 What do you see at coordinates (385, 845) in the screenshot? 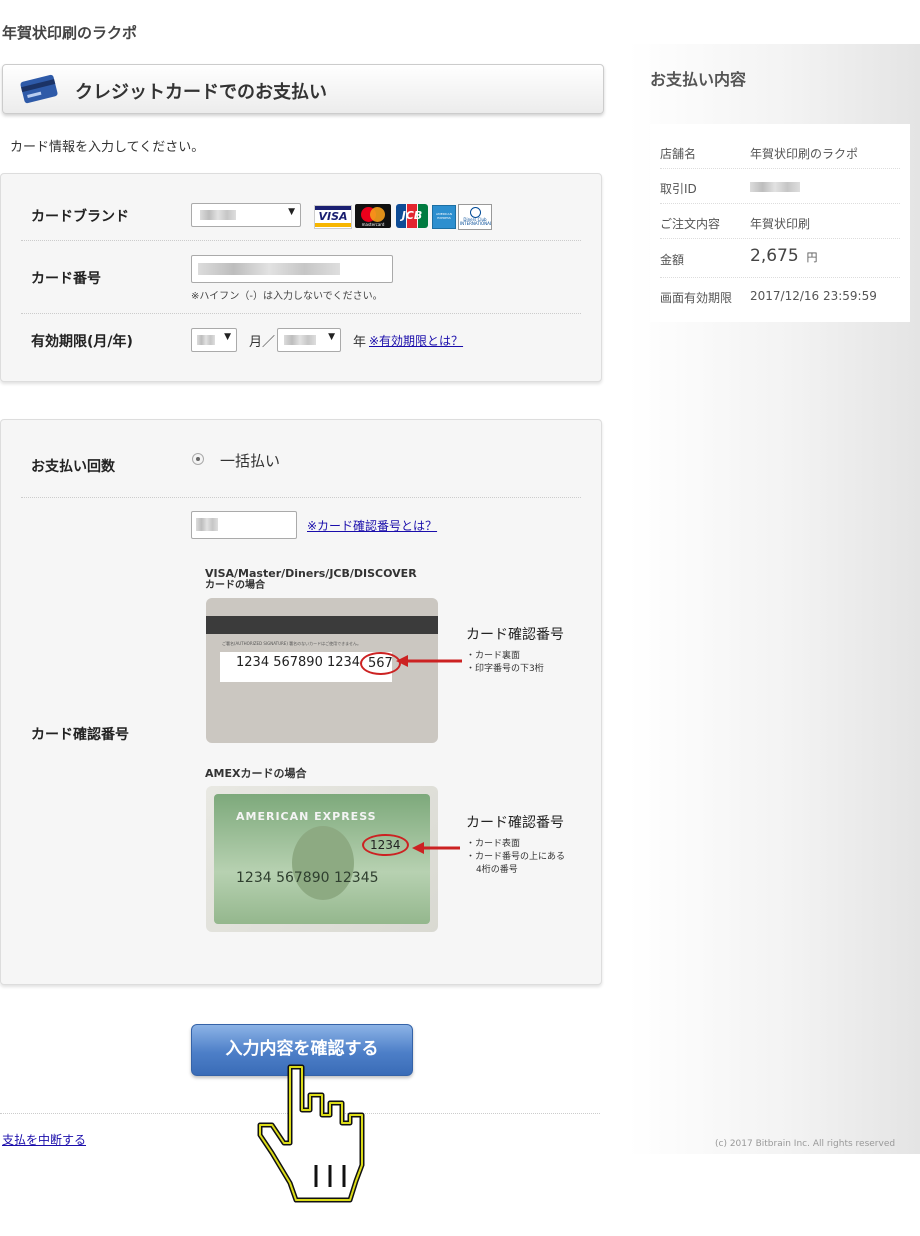
I see `amex-sample-cvv: 1234` at bounding box center [385, 845].